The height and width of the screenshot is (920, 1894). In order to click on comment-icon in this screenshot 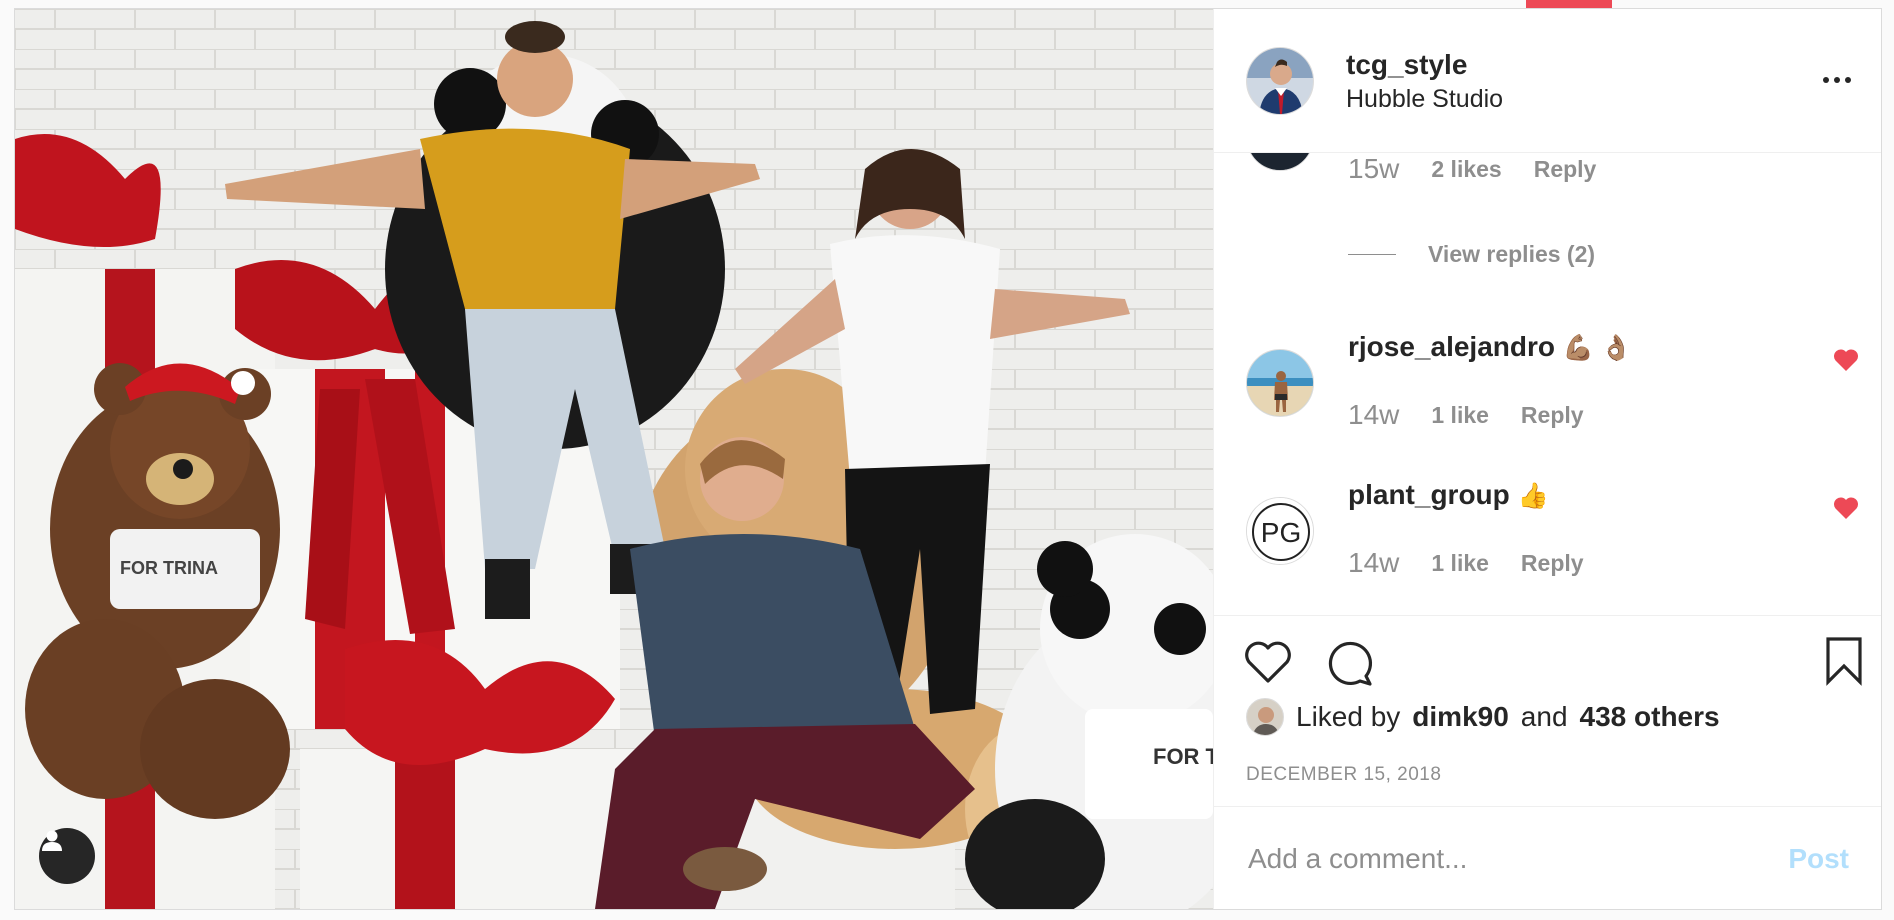, I will do `click(1350, 663)`.